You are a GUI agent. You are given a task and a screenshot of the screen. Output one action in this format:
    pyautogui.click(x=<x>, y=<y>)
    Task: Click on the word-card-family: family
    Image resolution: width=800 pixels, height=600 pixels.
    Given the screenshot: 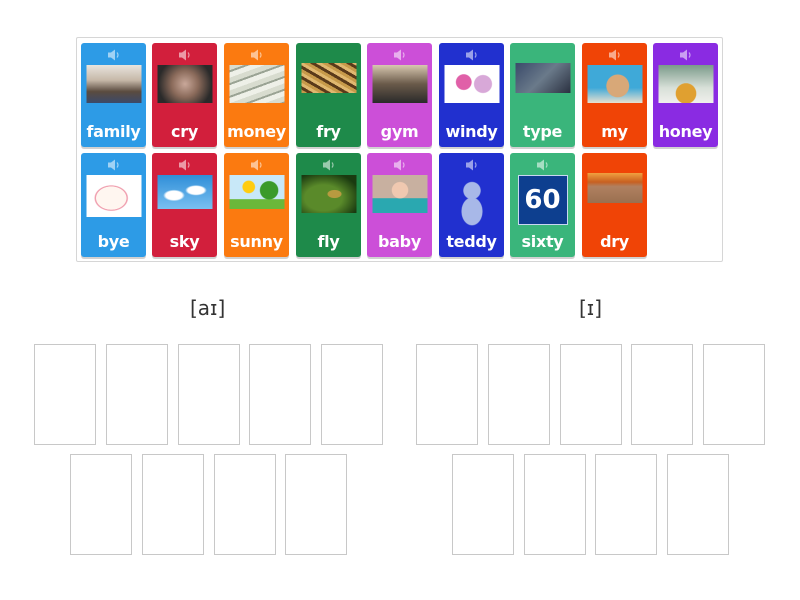 What is the action you would take?
    pyautogui.click(x=113, y=95)
    